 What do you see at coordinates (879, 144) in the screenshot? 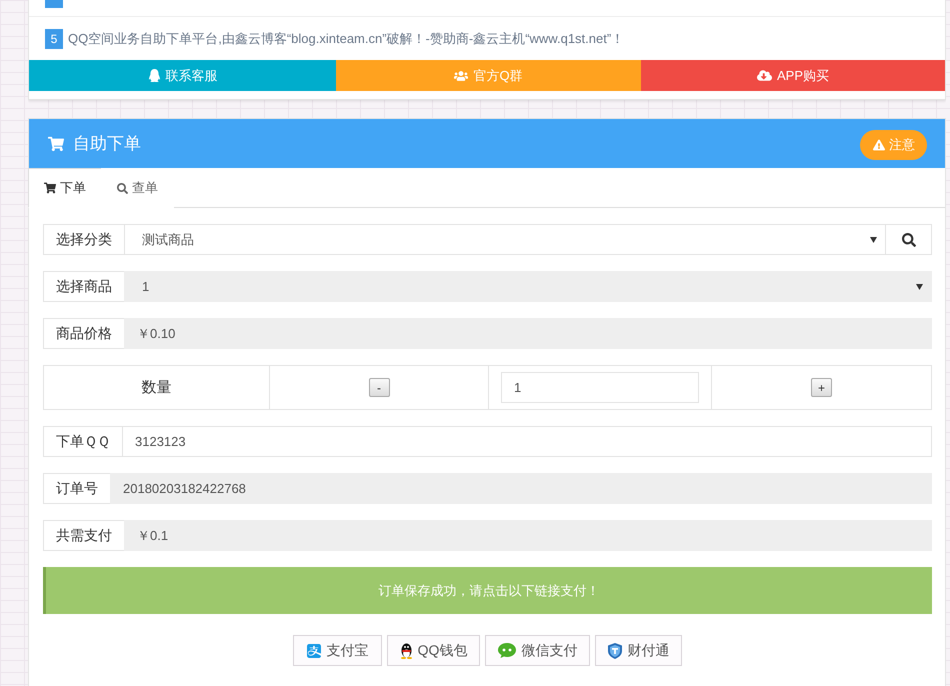
I see `warning-icon` at bounding box center [879, 144].